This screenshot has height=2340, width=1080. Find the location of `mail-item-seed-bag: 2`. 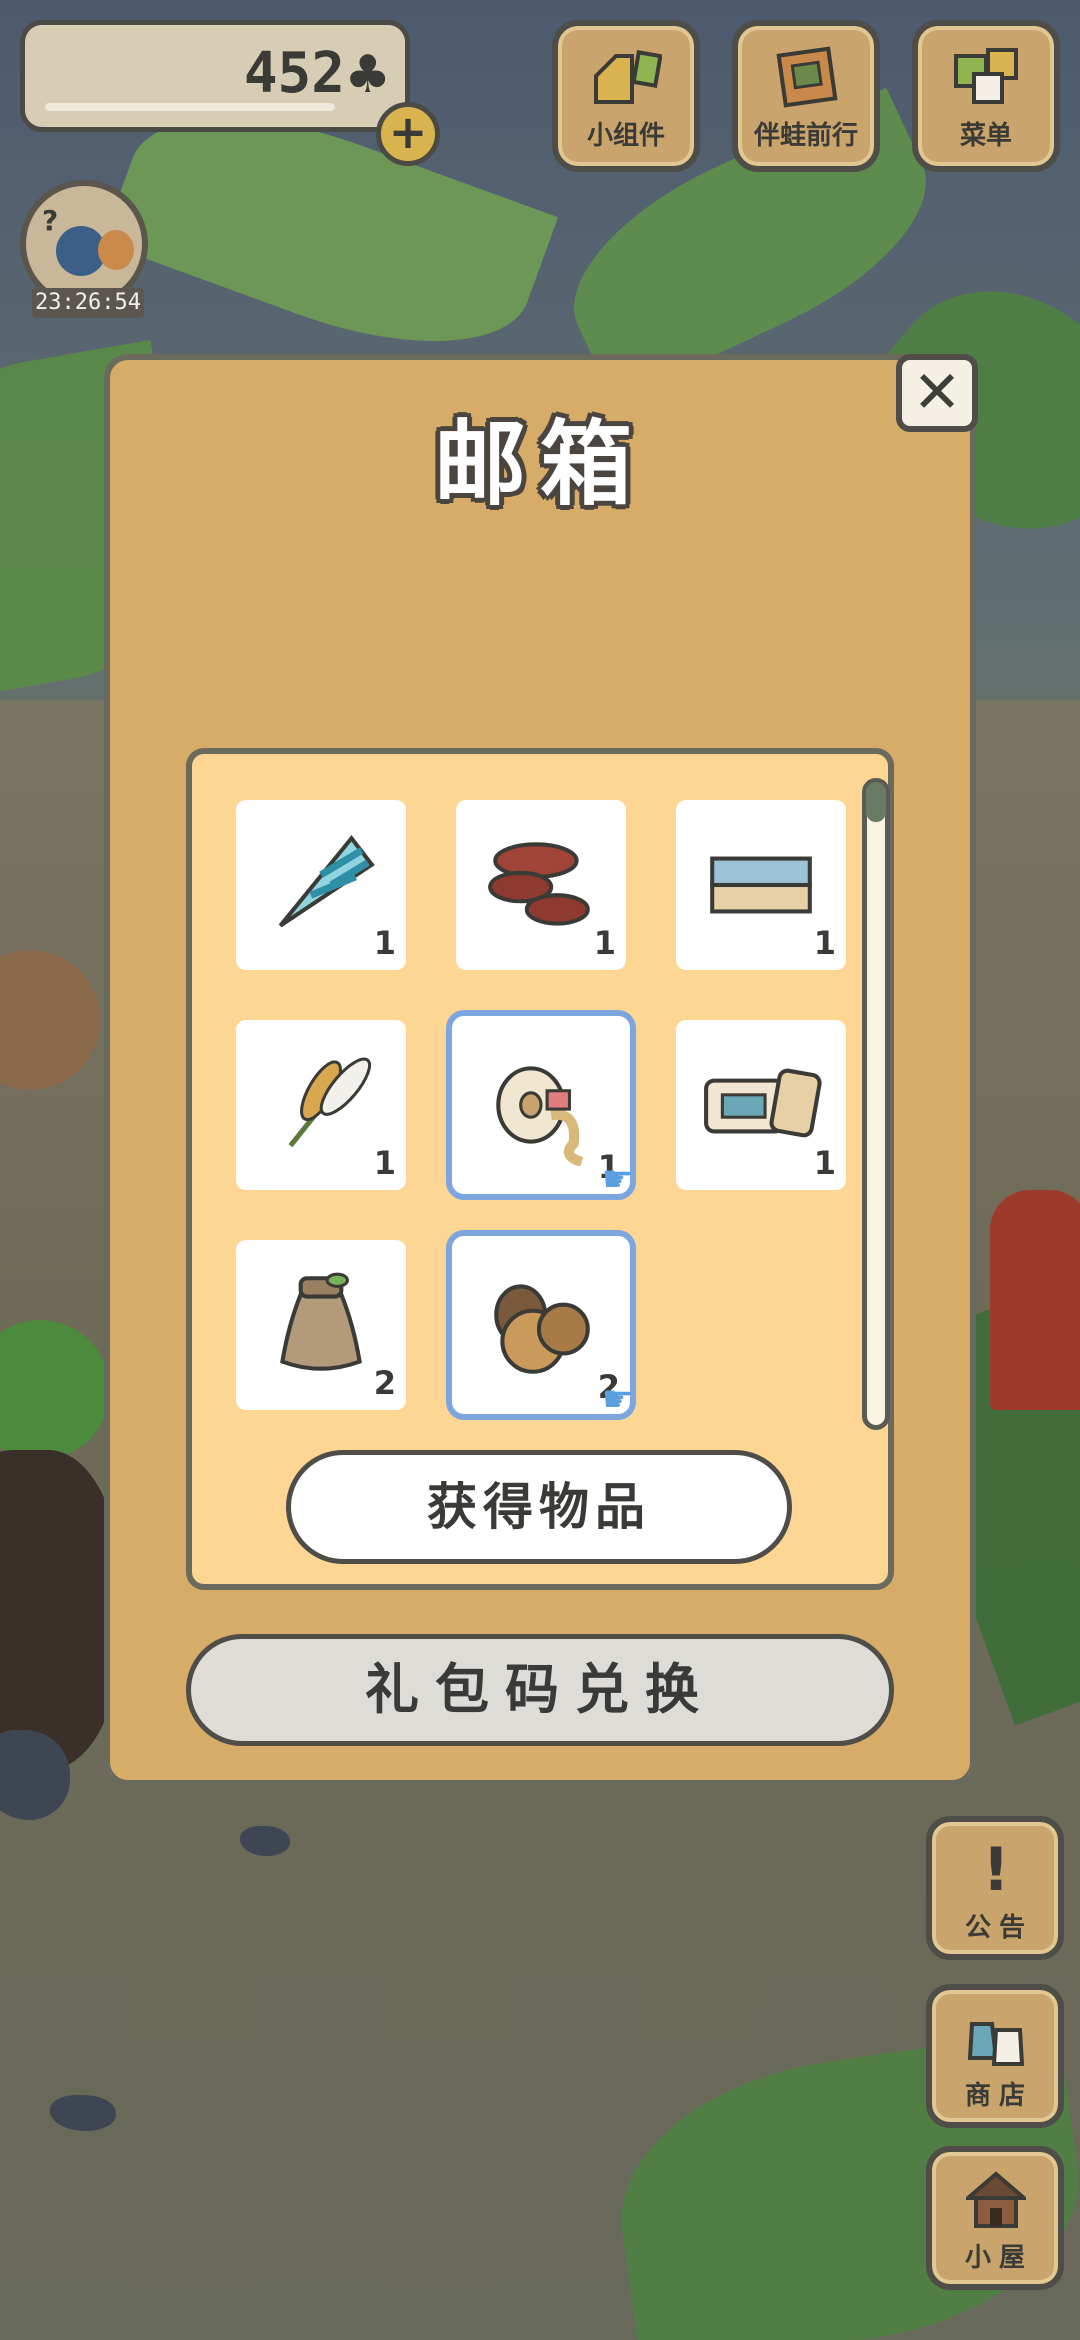

mail-item-seed-bag: 2 is located at coordinates (321, 1325).